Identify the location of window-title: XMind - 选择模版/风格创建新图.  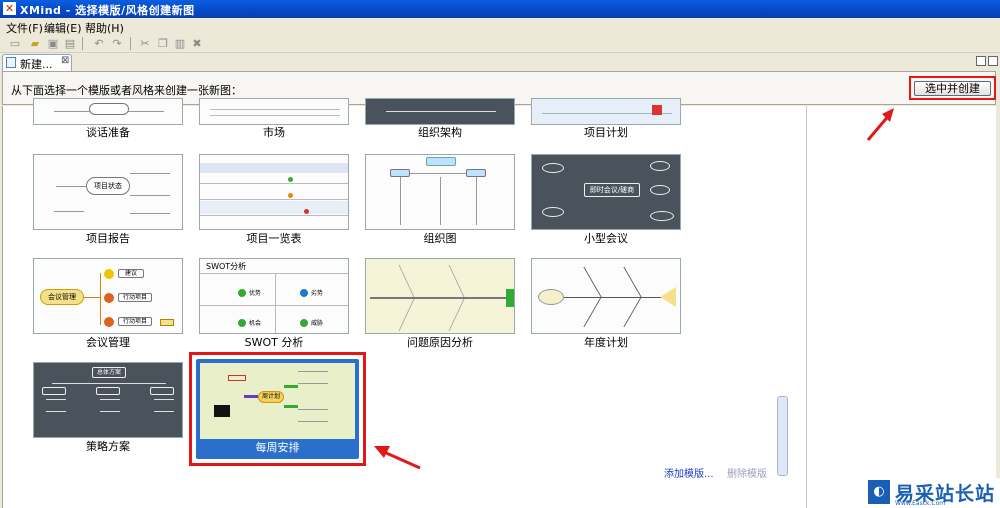
(107, 10).